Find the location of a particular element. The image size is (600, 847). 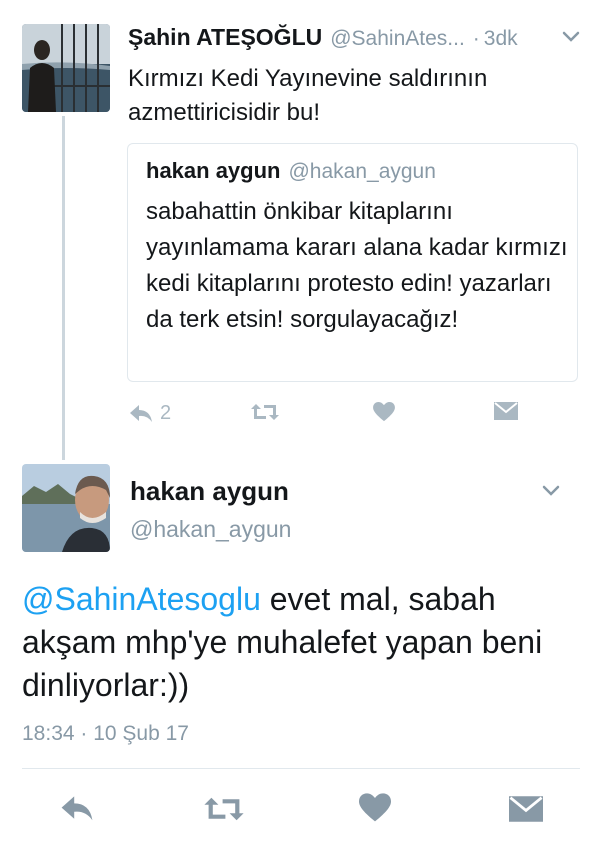

quoted-tweet-header: hakan aygun @hakan_aygun is located at coordinates (291, 171).